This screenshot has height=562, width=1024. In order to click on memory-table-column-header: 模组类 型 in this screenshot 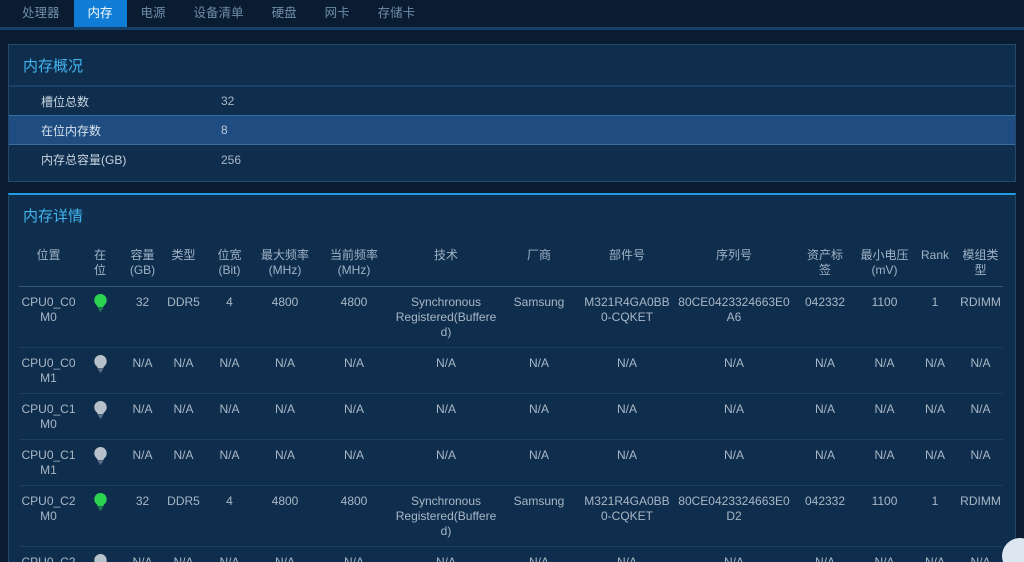, I will do `click(980, 261)`.